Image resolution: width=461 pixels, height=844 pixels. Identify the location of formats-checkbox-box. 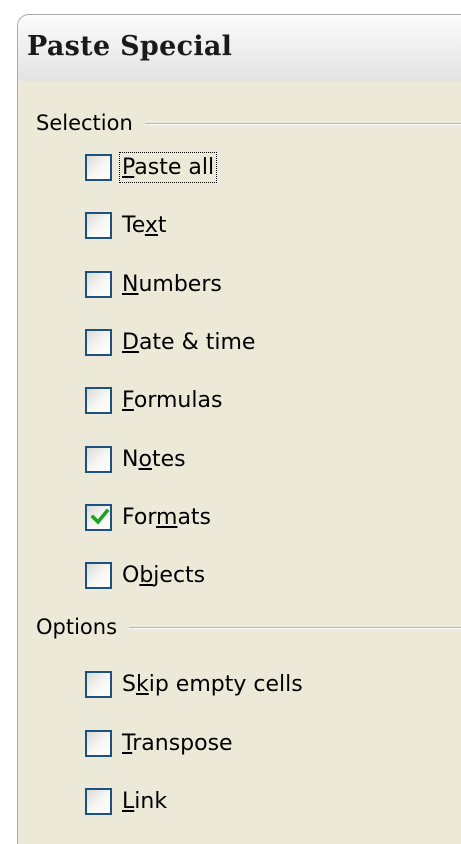
(98, 517).